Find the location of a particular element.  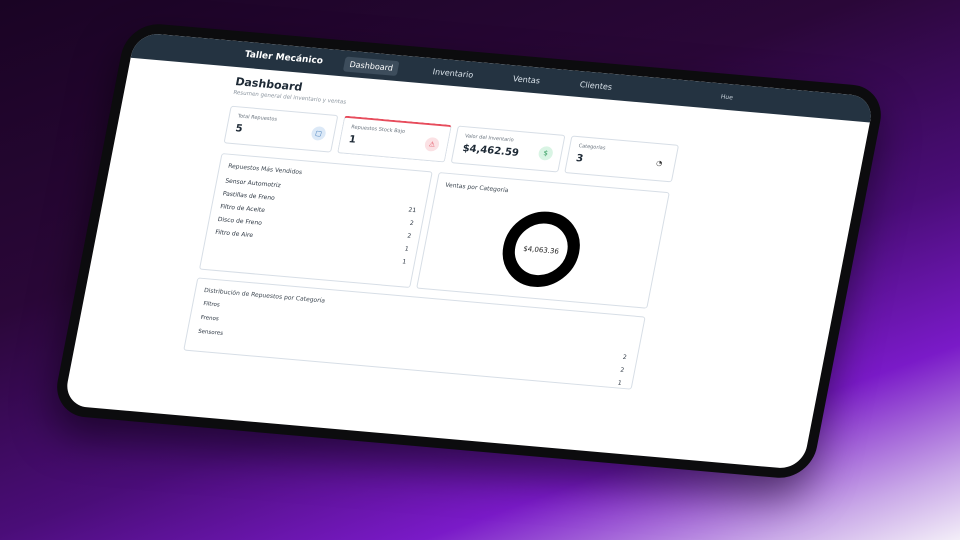

distribution-values: 2 2 1 is located at coordinates (621, 373).